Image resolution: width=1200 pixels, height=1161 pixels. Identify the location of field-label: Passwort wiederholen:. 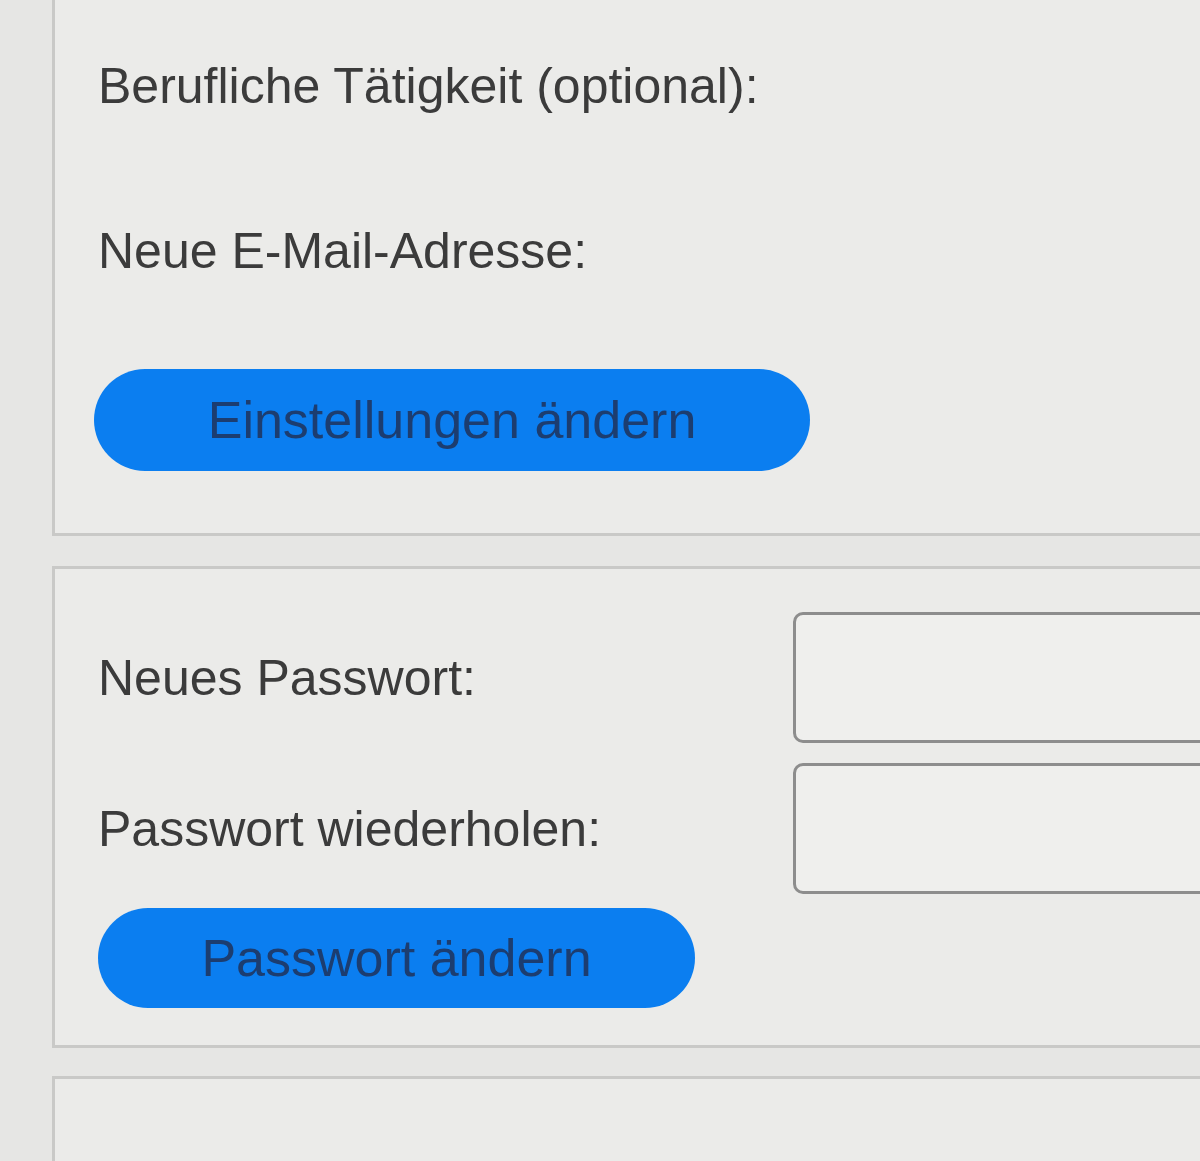
(350, 829).